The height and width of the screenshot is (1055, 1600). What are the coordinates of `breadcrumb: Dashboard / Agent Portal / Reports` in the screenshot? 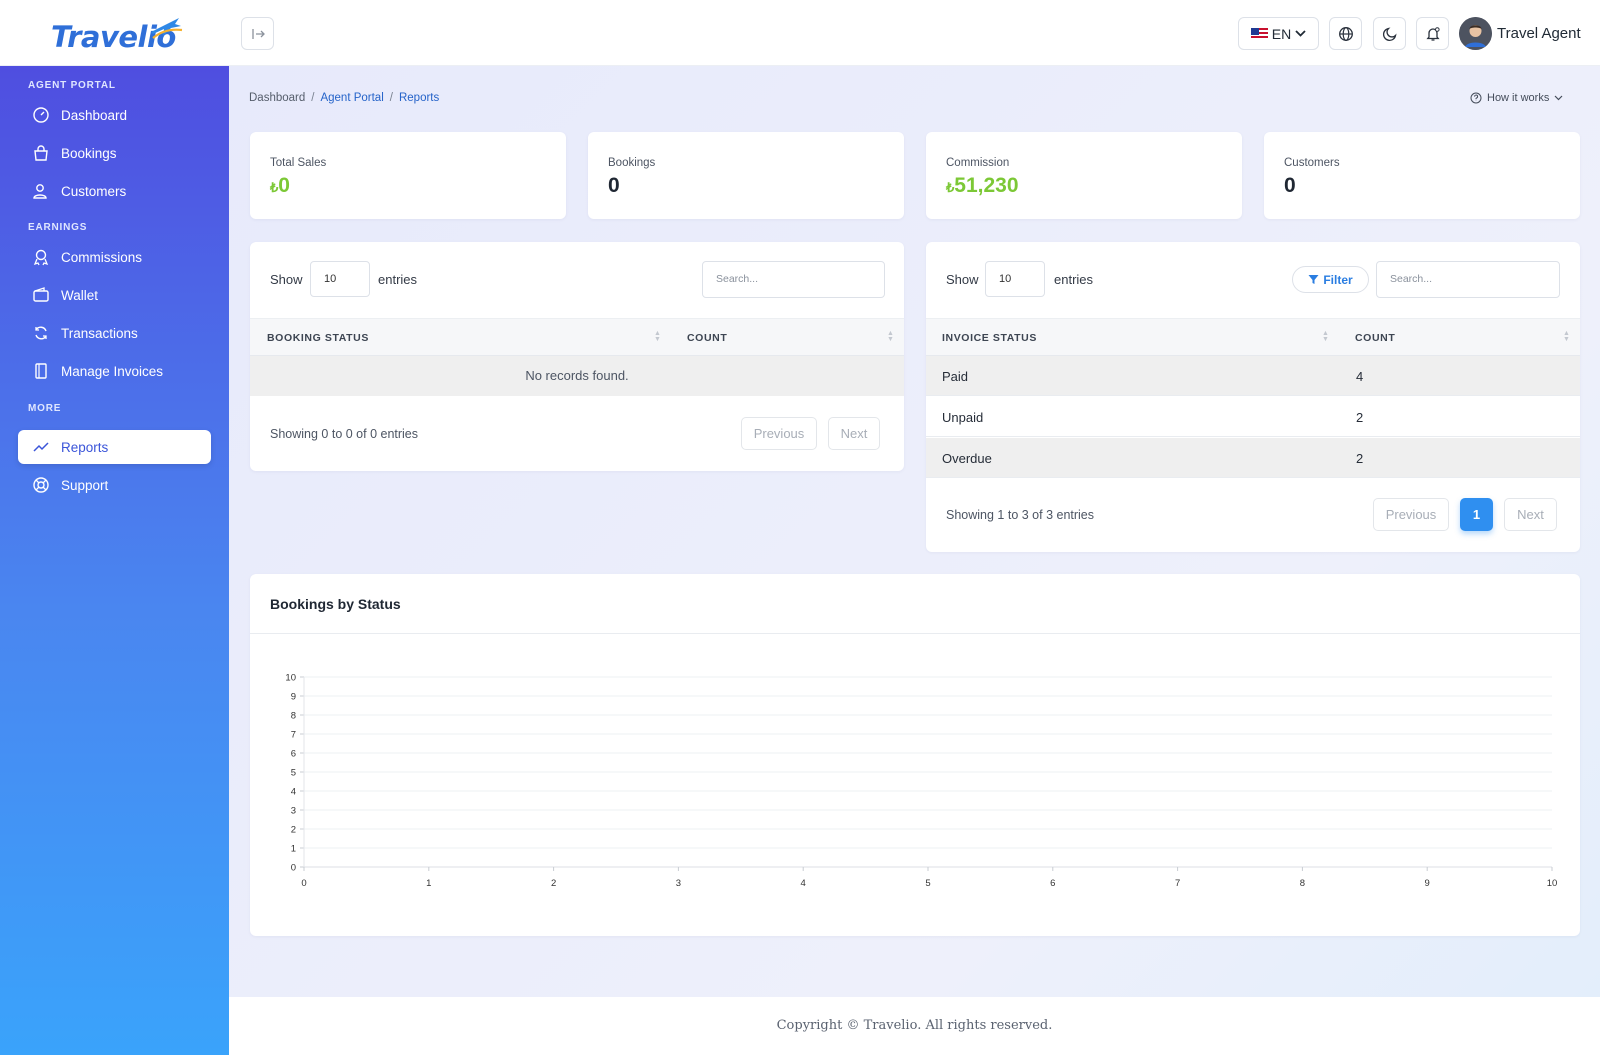 It's located at (344, 98).